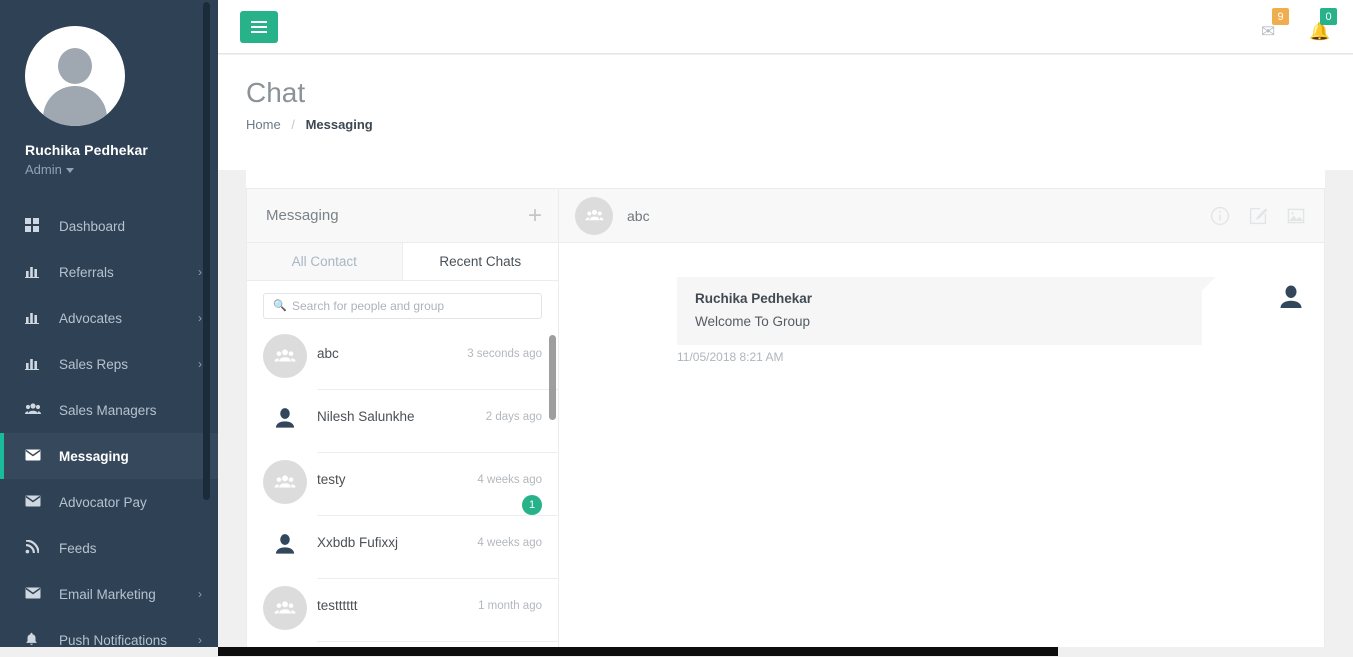  What do you see at coordinates (730, 357) in the screenshot?
I see `message-timestamp: 11/05/2018 8:21 AM` at bounding box center [730, 357].